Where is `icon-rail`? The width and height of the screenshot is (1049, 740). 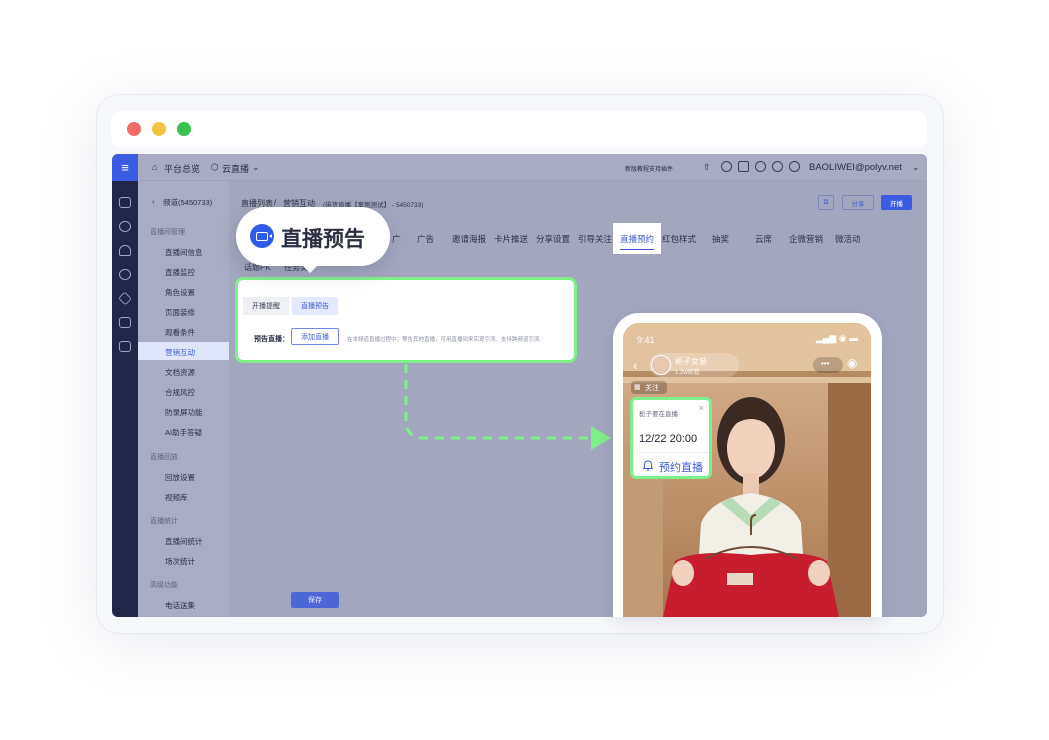 icon-rail is located at coordinates (125, 399).